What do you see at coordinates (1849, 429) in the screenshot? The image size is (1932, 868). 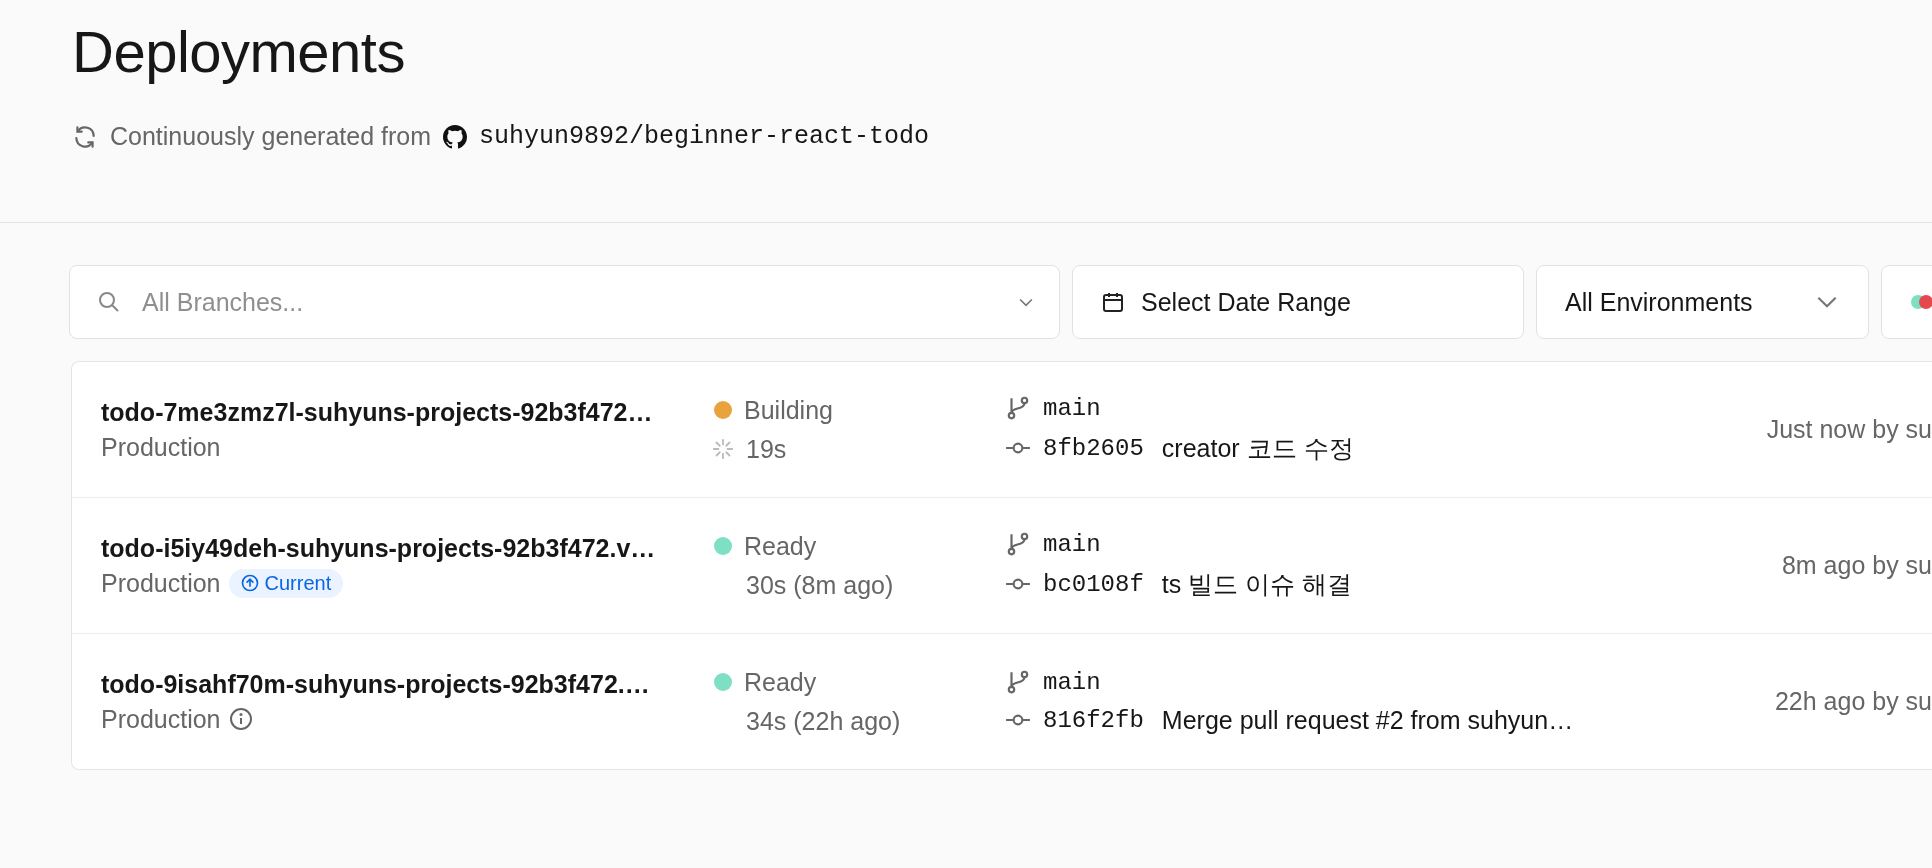 I see `deployment-time: Just now by su` at bounding box center [1849, 429].